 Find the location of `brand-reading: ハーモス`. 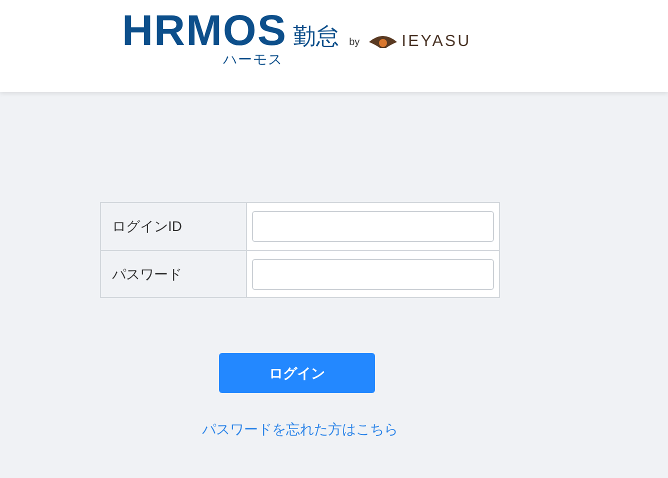

brand-reading: ハーモス is located at coordinates (253, 59).